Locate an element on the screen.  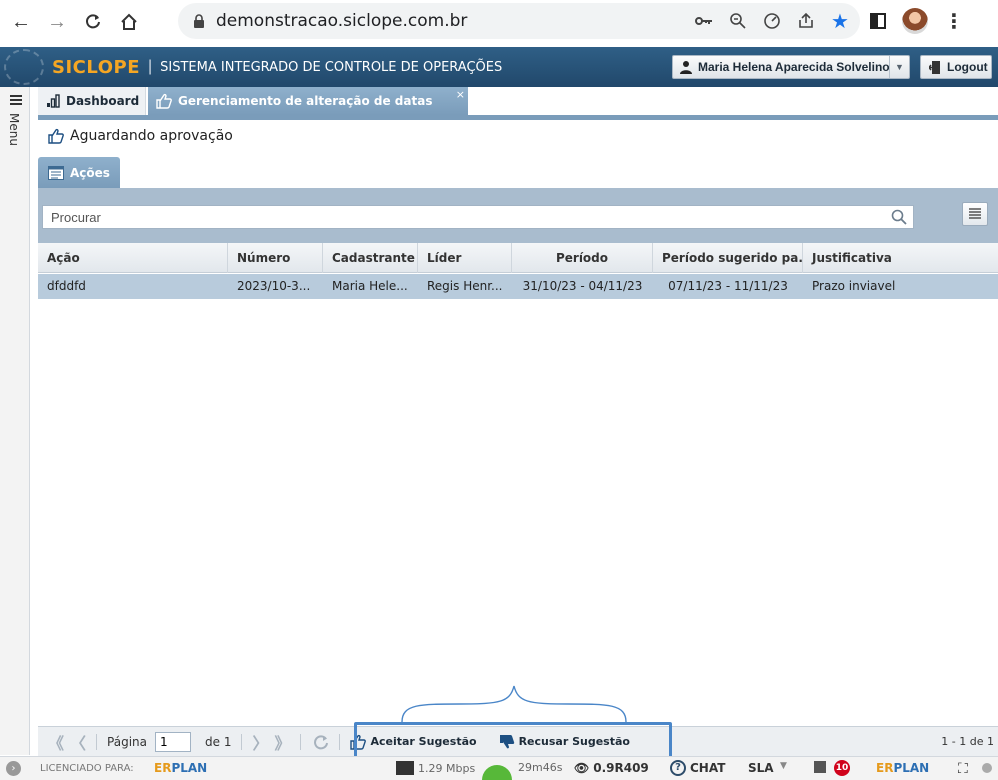
column-header-periodo: Período is located at coordinates (582, 258).